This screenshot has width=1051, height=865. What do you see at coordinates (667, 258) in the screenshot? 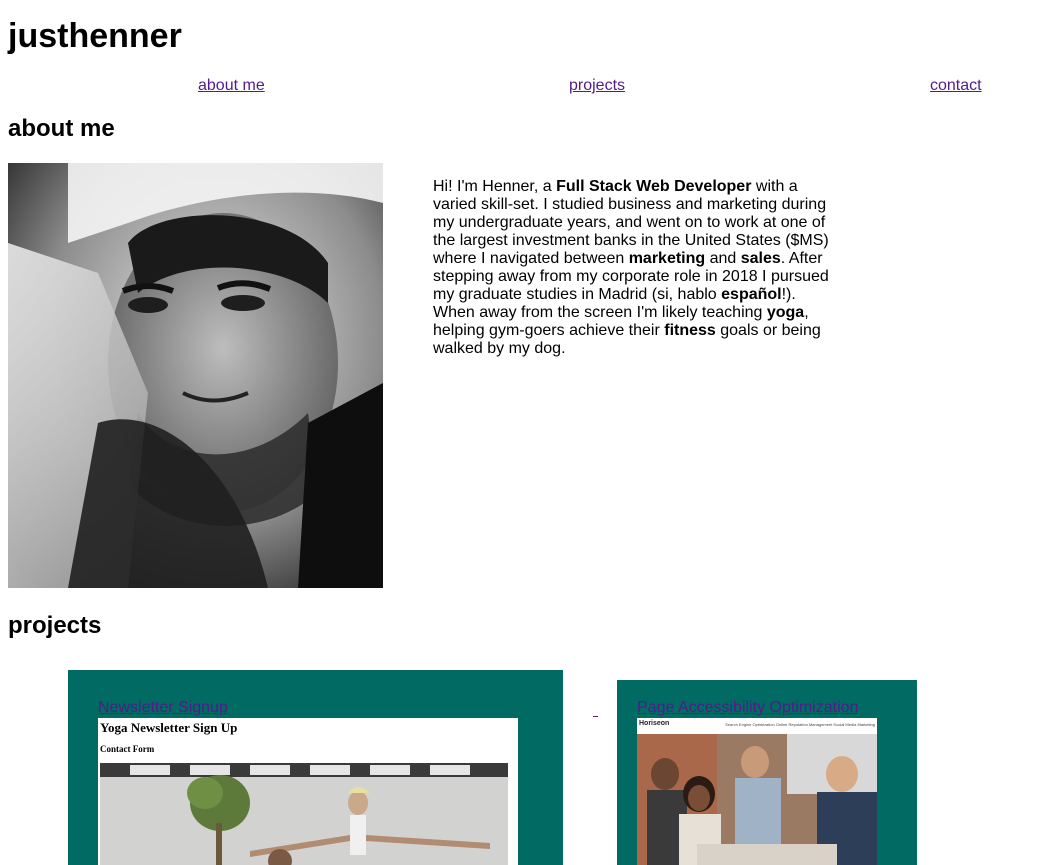
I see `bio-highlight: marketing` at bounding box center [667, 258].